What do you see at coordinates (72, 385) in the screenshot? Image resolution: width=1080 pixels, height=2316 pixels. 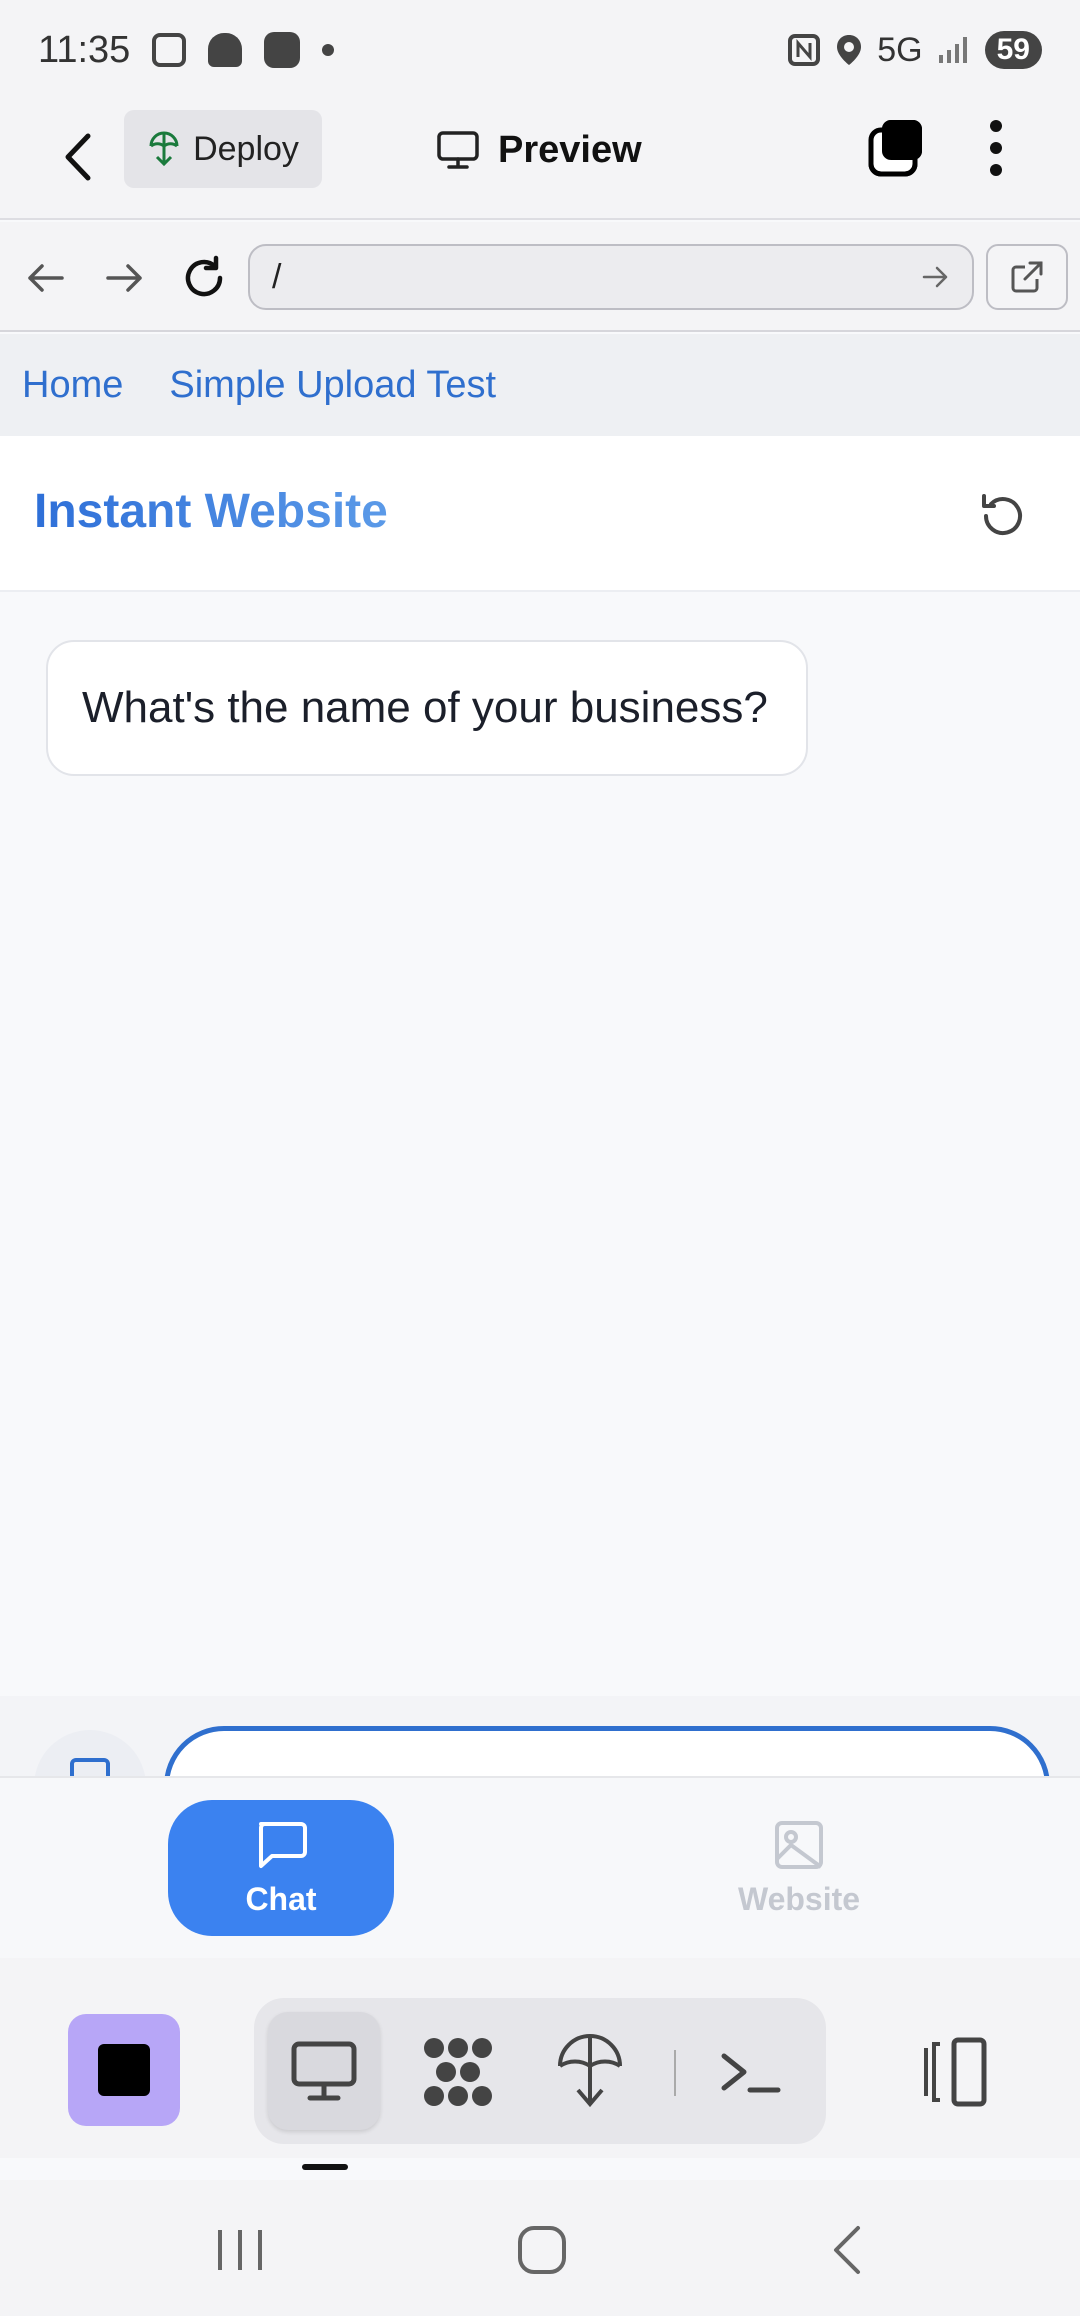 I see `nav-link-home: Home` at bounding box center [72, 385].